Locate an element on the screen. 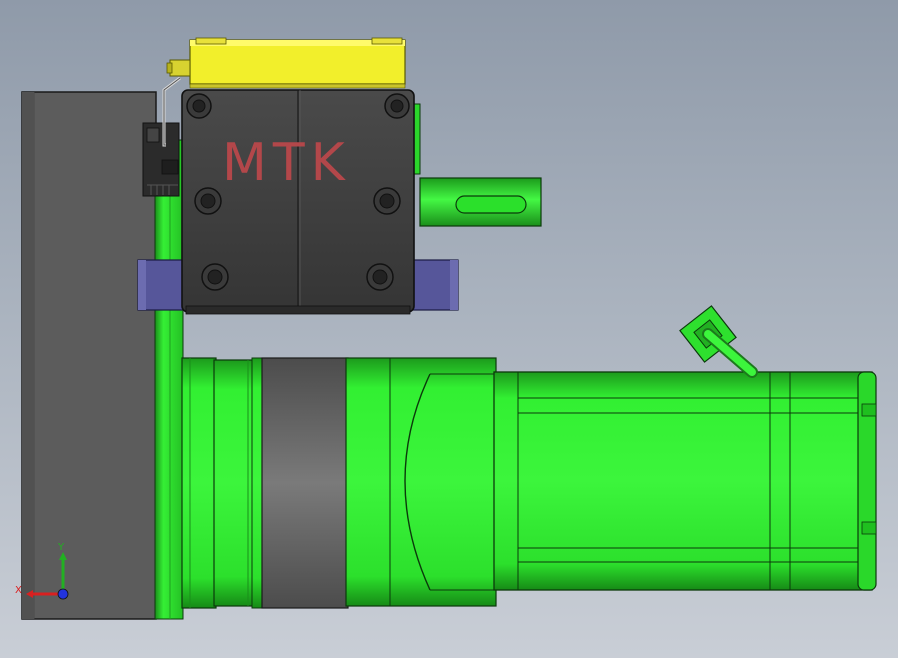  triad-x-label: X is located at coordinates (18, 590).